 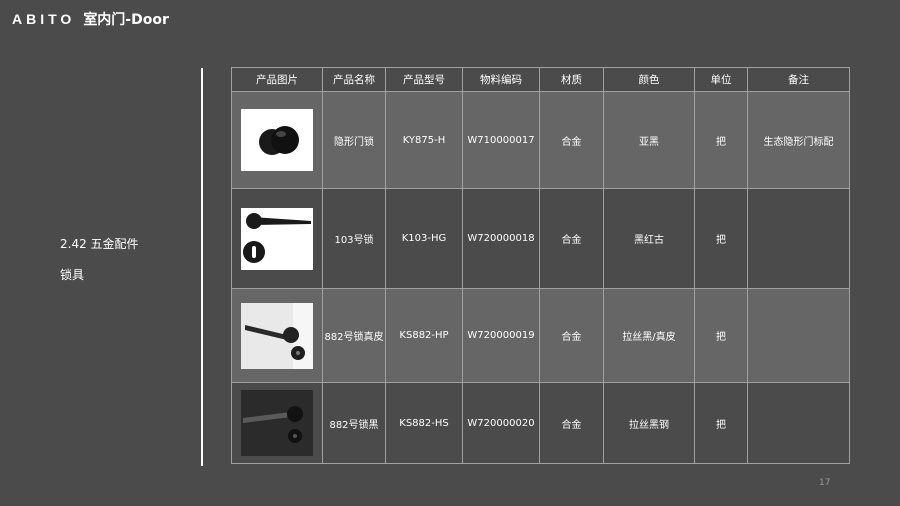 I want to click on product-note: 生态隐形门标配, so click(x=798, y=140).